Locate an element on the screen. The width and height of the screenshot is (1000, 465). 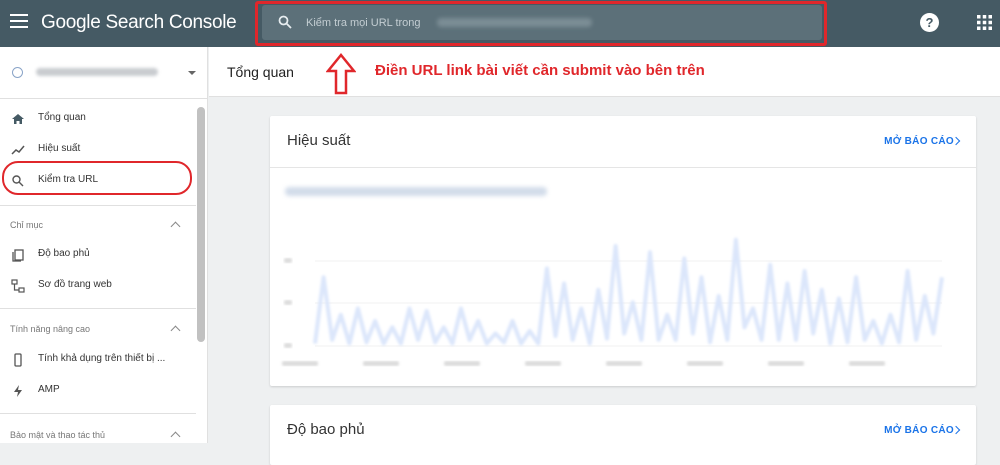
phone-icon is located at coordinates (18, 360).